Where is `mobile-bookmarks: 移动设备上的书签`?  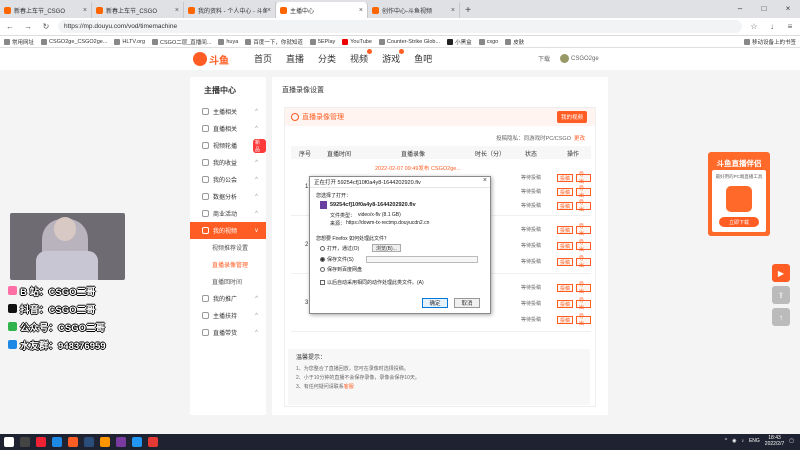
mobile-bookmarks: 移动设备上的书签 is located at coordinates (769, 42).